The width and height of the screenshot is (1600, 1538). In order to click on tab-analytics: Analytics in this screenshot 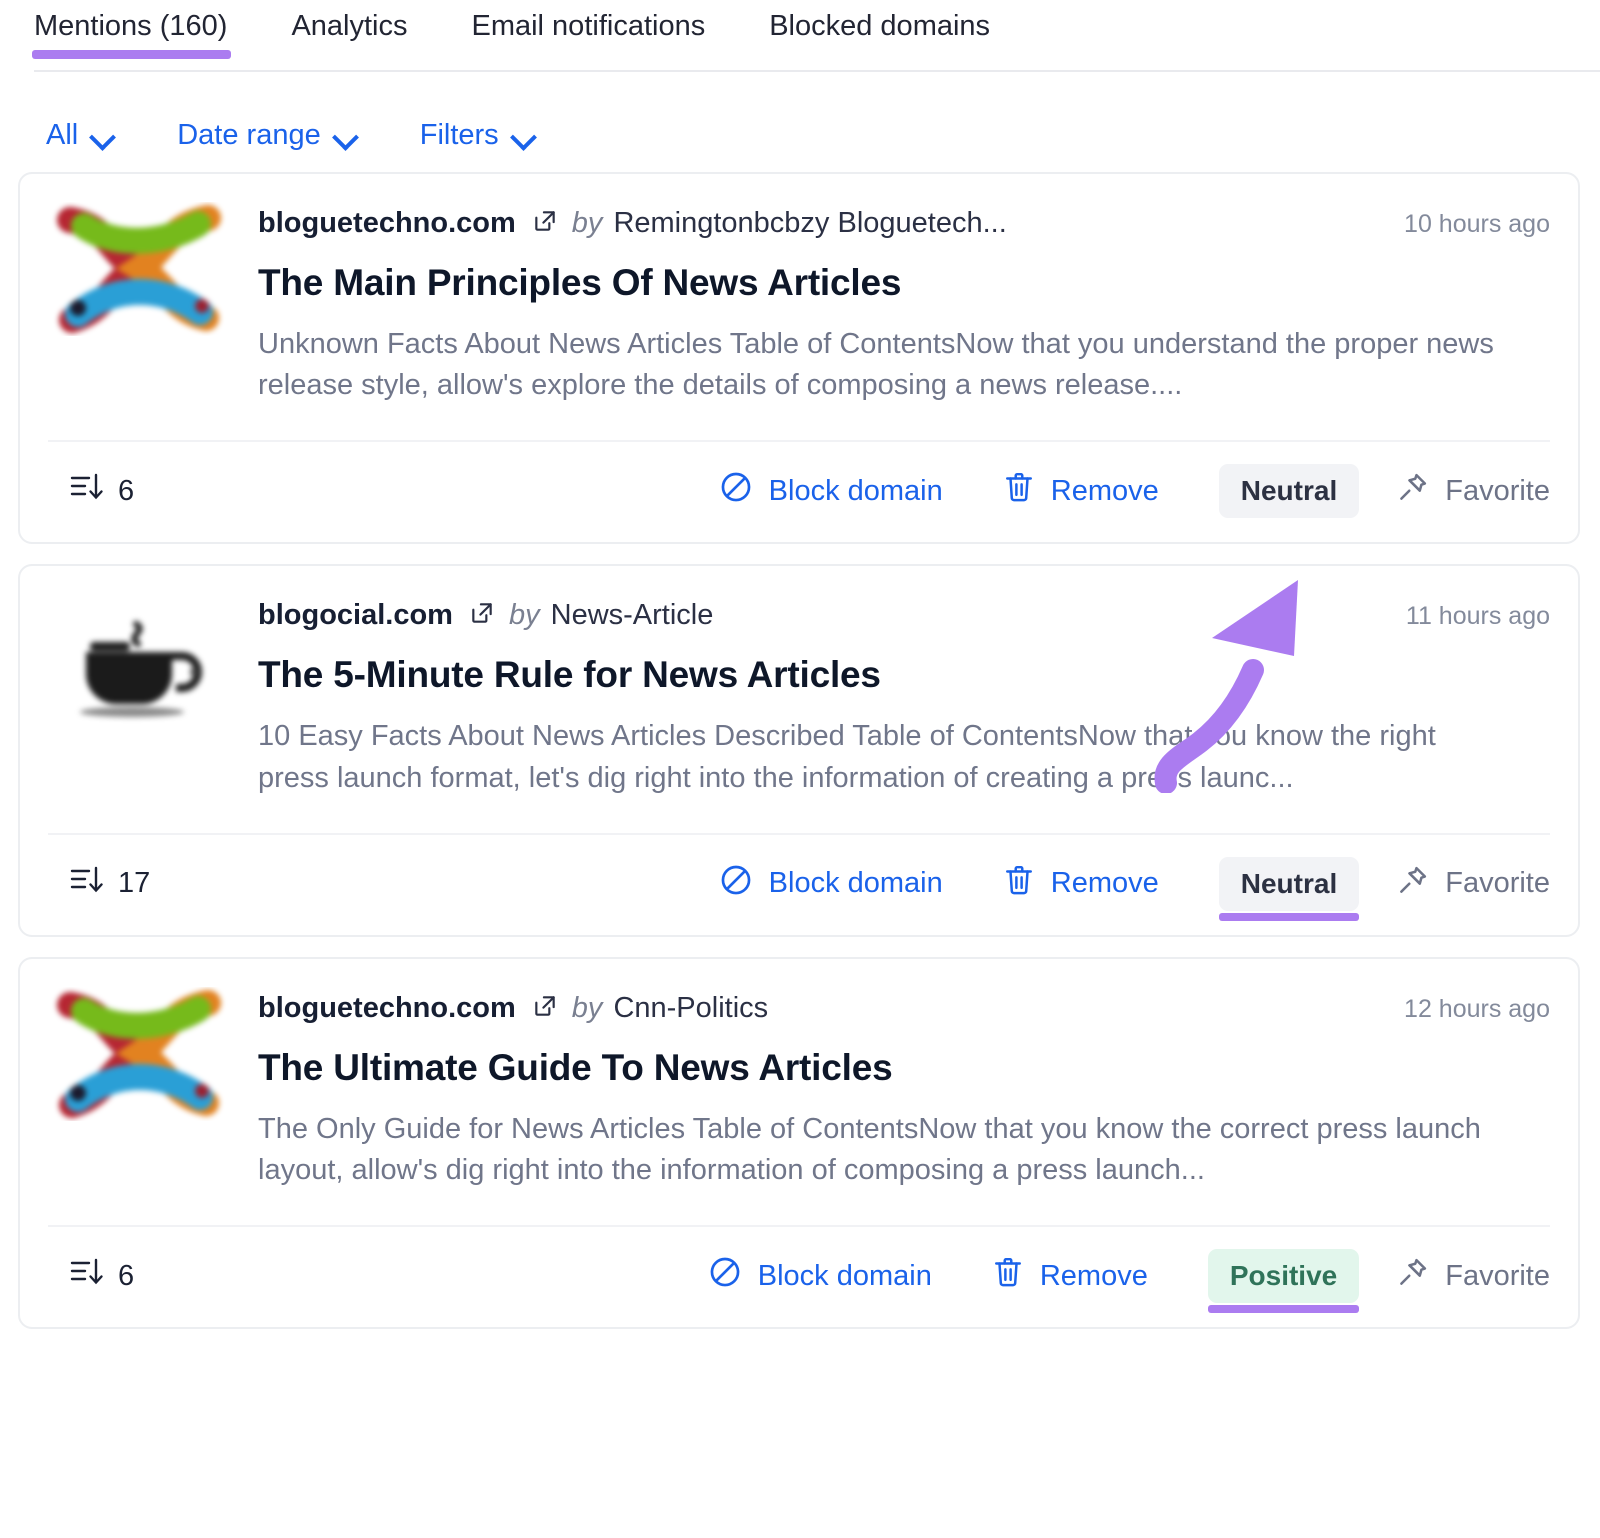, I will do `click(349, 20)`.